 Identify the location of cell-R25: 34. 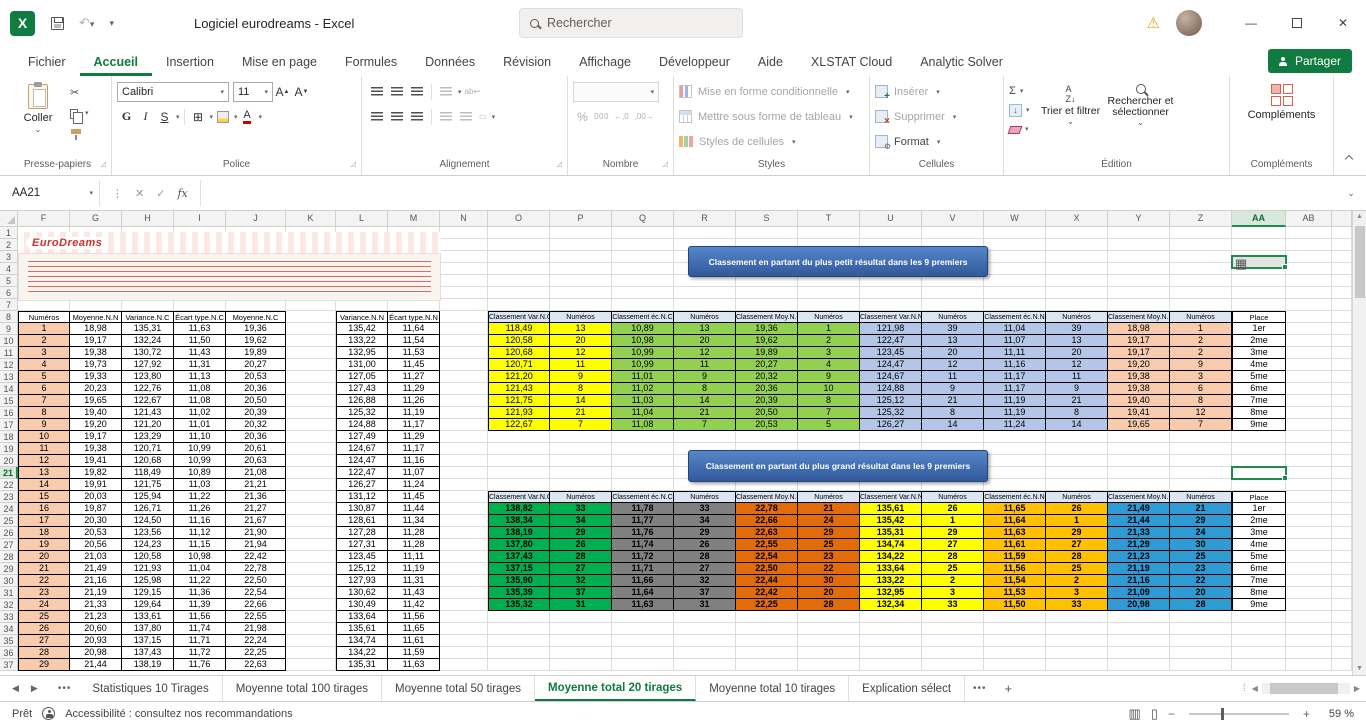
(705, 521).